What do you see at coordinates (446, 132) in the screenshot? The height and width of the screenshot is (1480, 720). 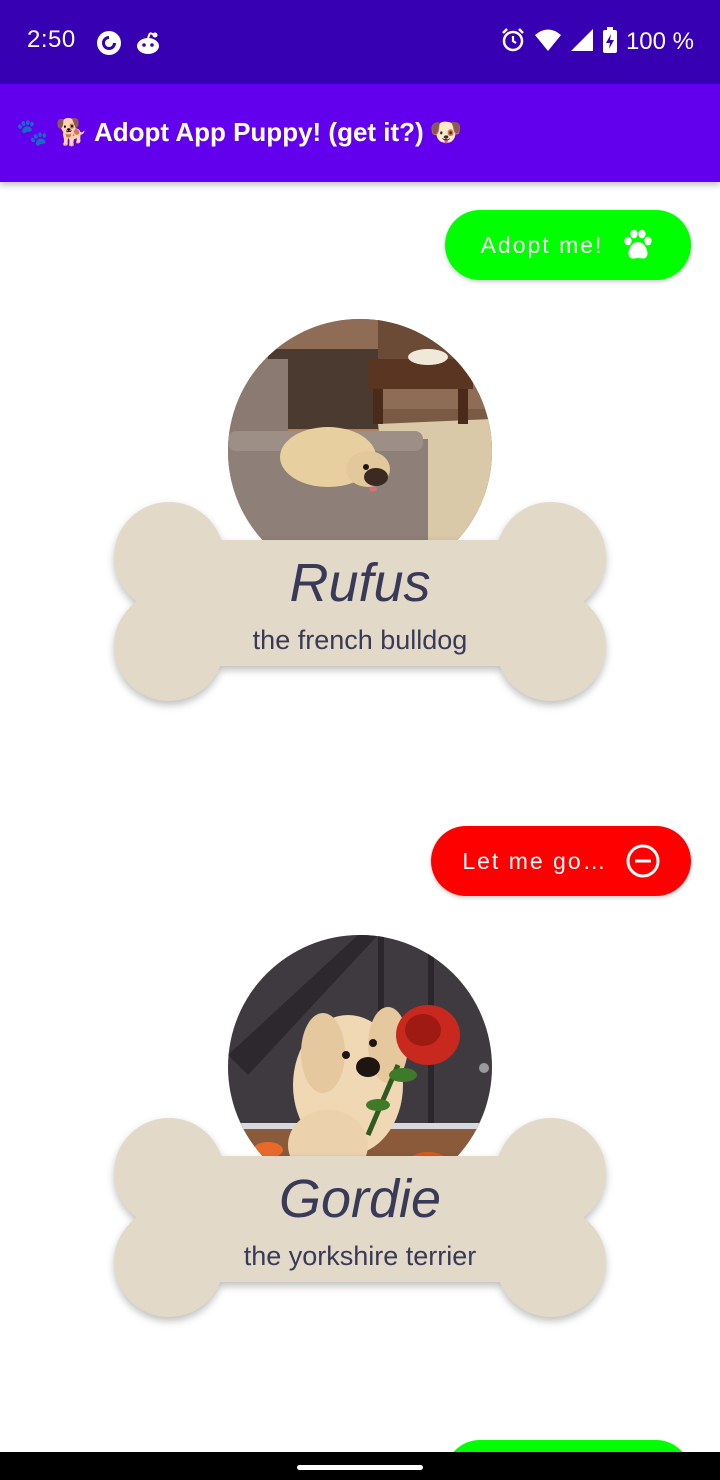 I see `dog-face-emoji: 🐶` at bounding box center [446, 132].